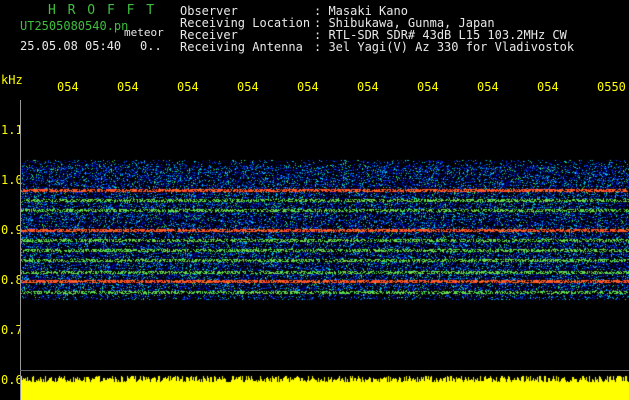 This screenshot has width=629, height=400. Describe the element at coordinates (12, 80) in the screenshot. I see `y-unit-label: kHz` at that location.